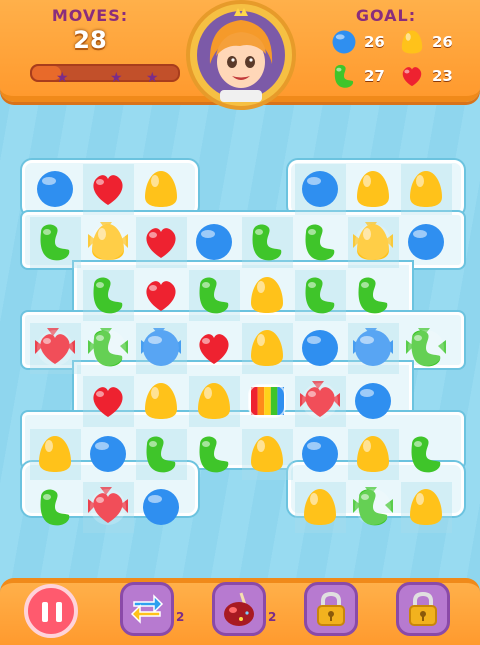 The height and width of the screenshot is (645, 480). What do you see at coordinates (90, 40) in the screenshot?
I see `moves-value: 28` at bounding box center [90, 40].